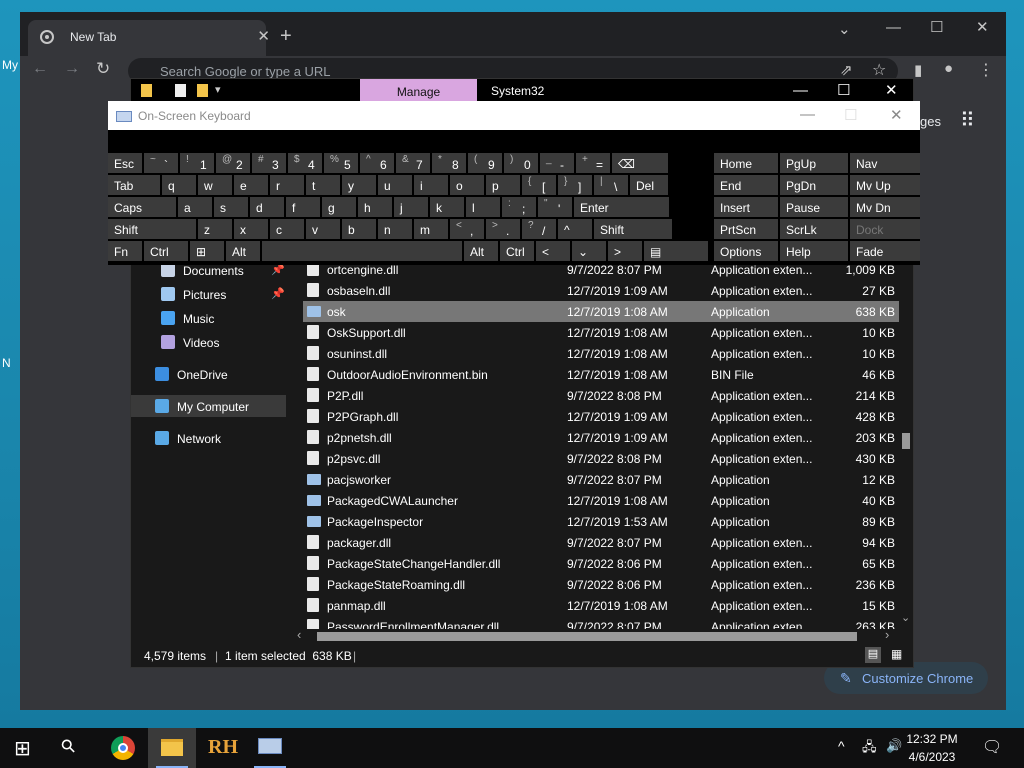  Describe the element at coordinates (270, 748) in the screenshot. I see `on-screen-keyboard-taskbar-icon` at that location.